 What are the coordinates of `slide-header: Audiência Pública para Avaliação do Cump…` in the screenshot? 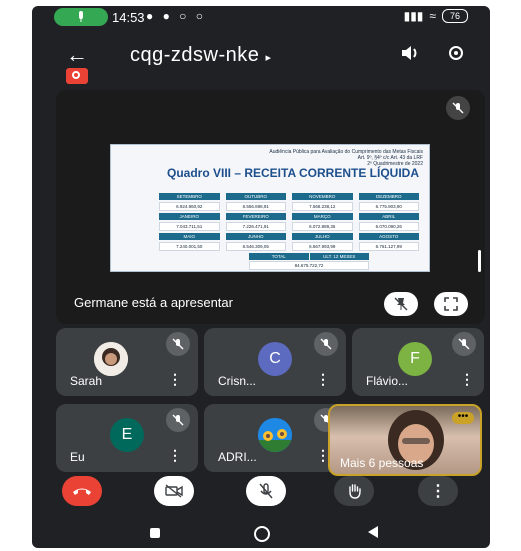 It's located at (346, 158).